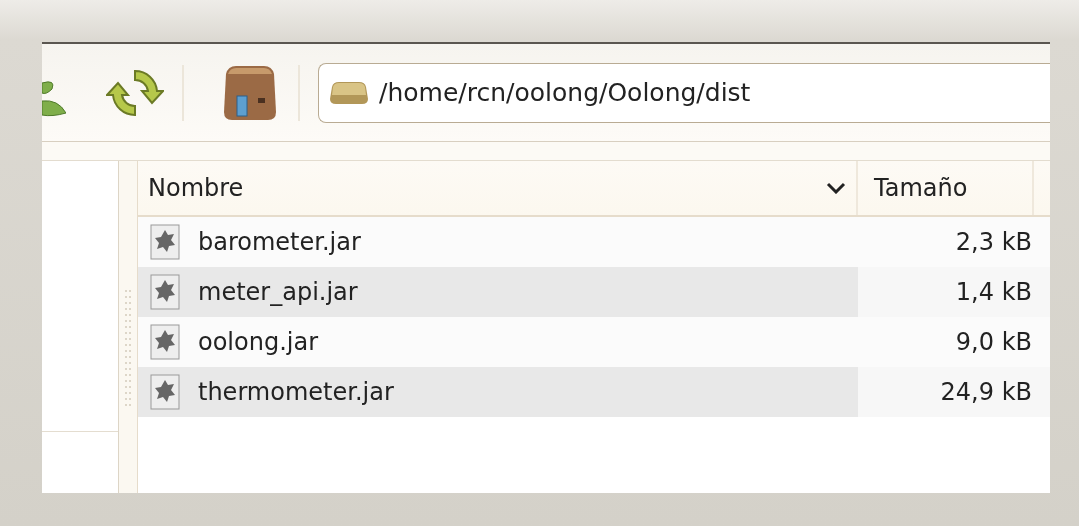 This screenshot has height=526, width=1079. Describe the element at coordinates (946, 188) in the screenshot. I see `column-header: Tamaño` at that location.